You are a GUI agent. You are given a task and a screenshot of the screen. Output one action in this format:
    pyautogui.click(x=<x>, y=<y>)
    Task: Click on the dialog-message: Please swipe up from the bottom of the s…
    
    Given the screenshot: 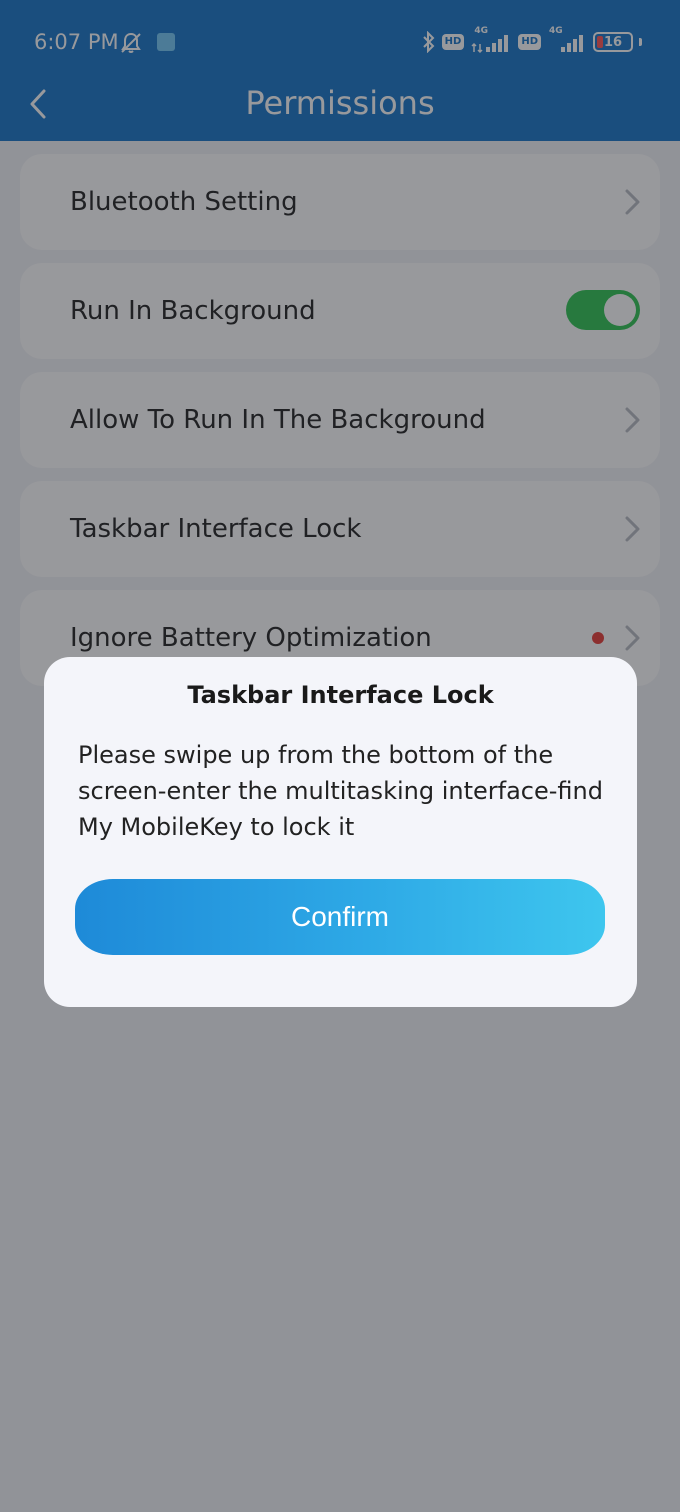 What is the action you would take?
    pyautogui.click(x=340, y=791)
    